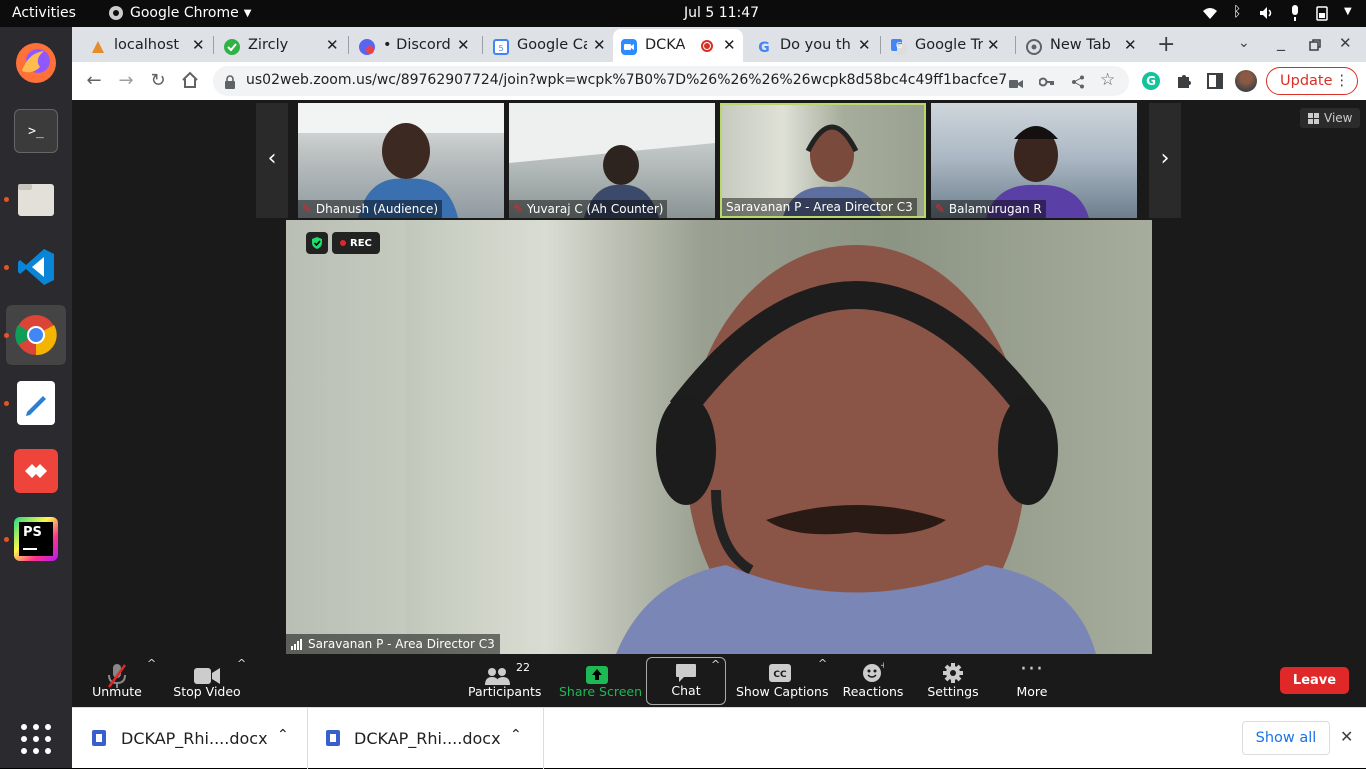 The image size is (1366, 769). I want to click on terminal-icon: >_, so click(36, 131).